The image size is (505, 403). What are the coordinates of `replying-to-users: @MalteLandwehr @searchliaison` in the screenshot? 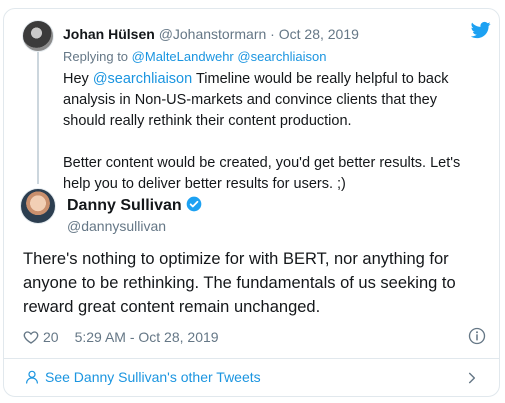 It's located at (229, 56).